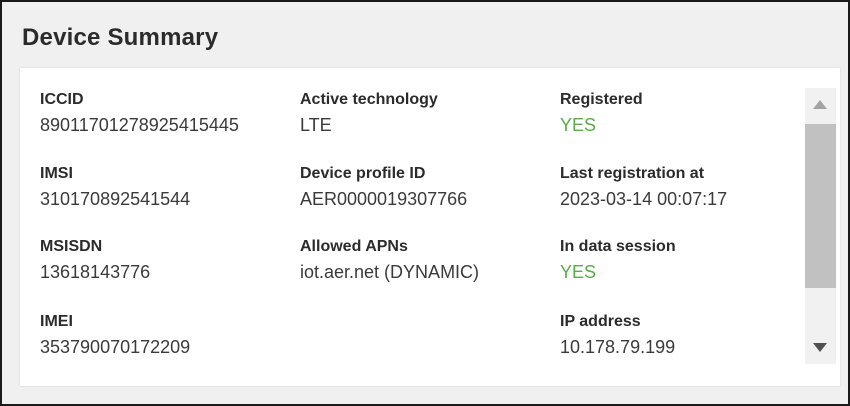  Describe the element at coordinates (369, 99) in the screenshot. I see `field-label: Active technology` at that location.